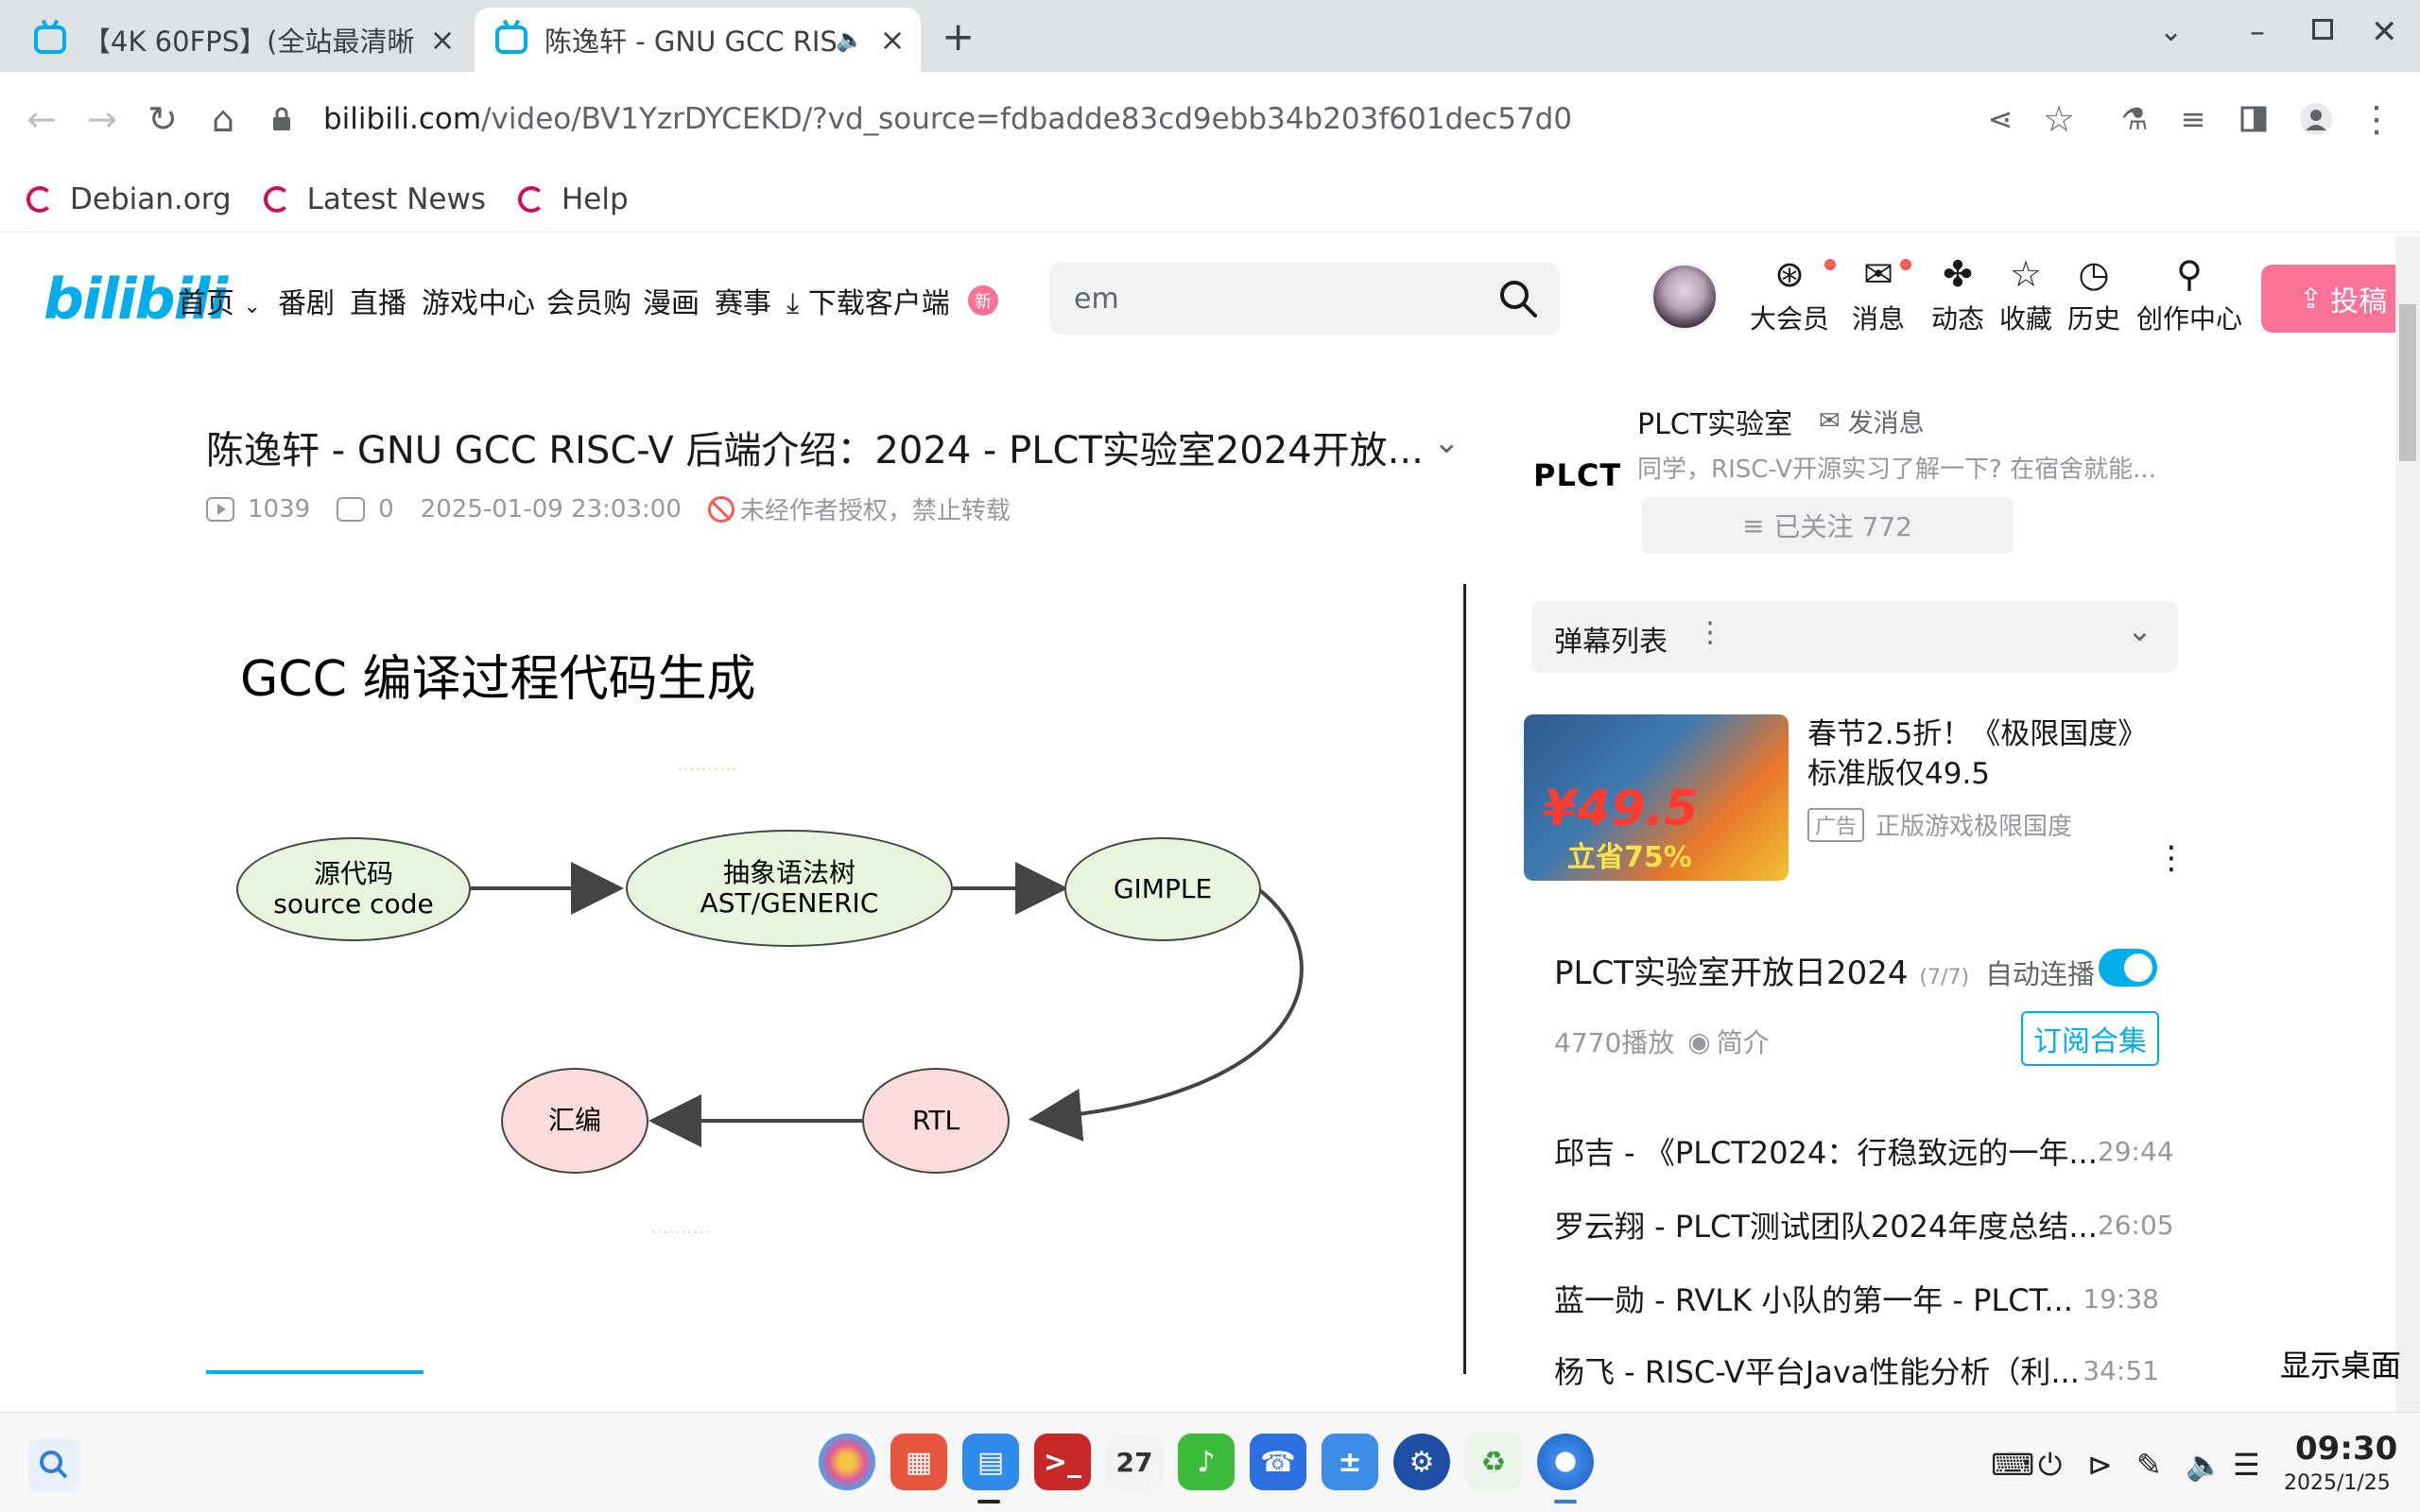 The width and height of the screenshot is (2420, 1512). Describe the element at coordinates (53, 1464) in the screenshot. I see `launcher-search-button` at that location.